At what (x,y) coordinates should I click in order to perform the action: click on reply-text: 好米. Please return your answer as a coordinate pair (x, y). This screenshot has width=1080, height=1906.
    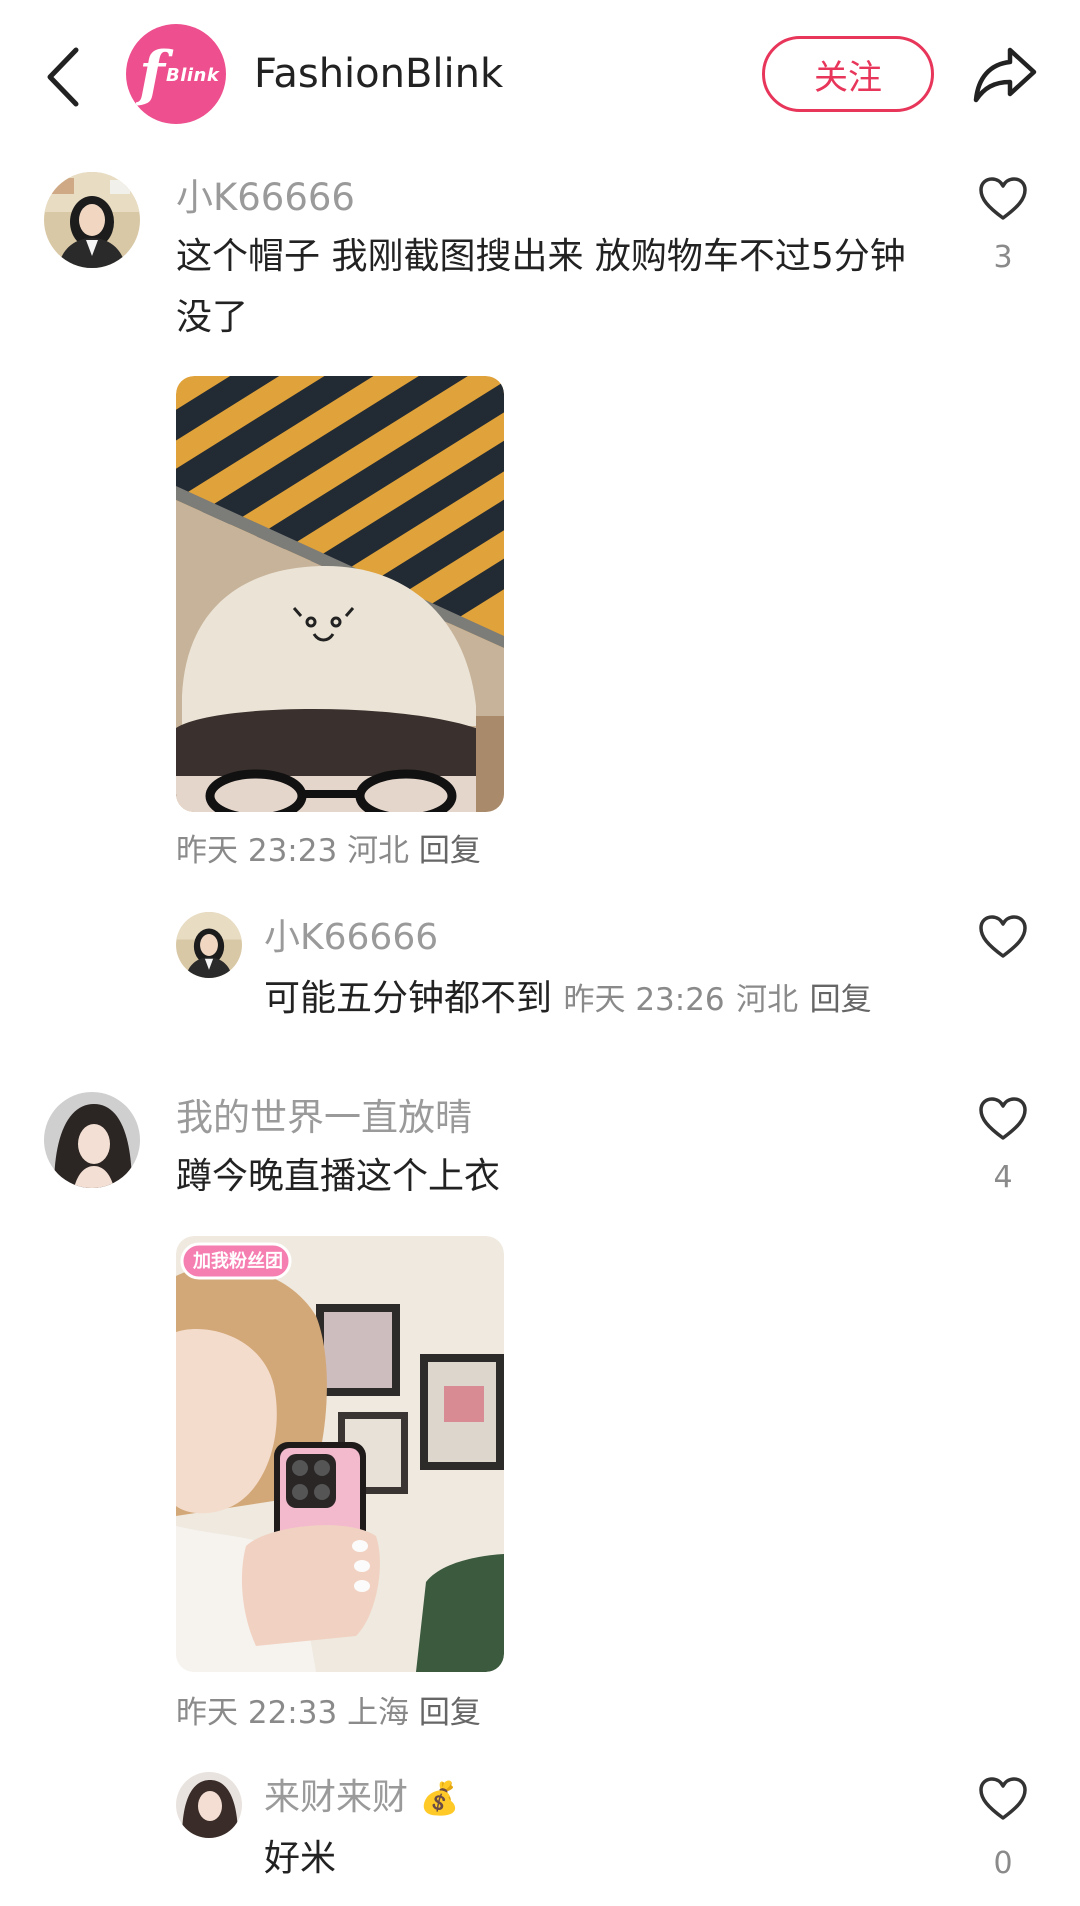
    Looking at the image, I should click on (300, 1858).